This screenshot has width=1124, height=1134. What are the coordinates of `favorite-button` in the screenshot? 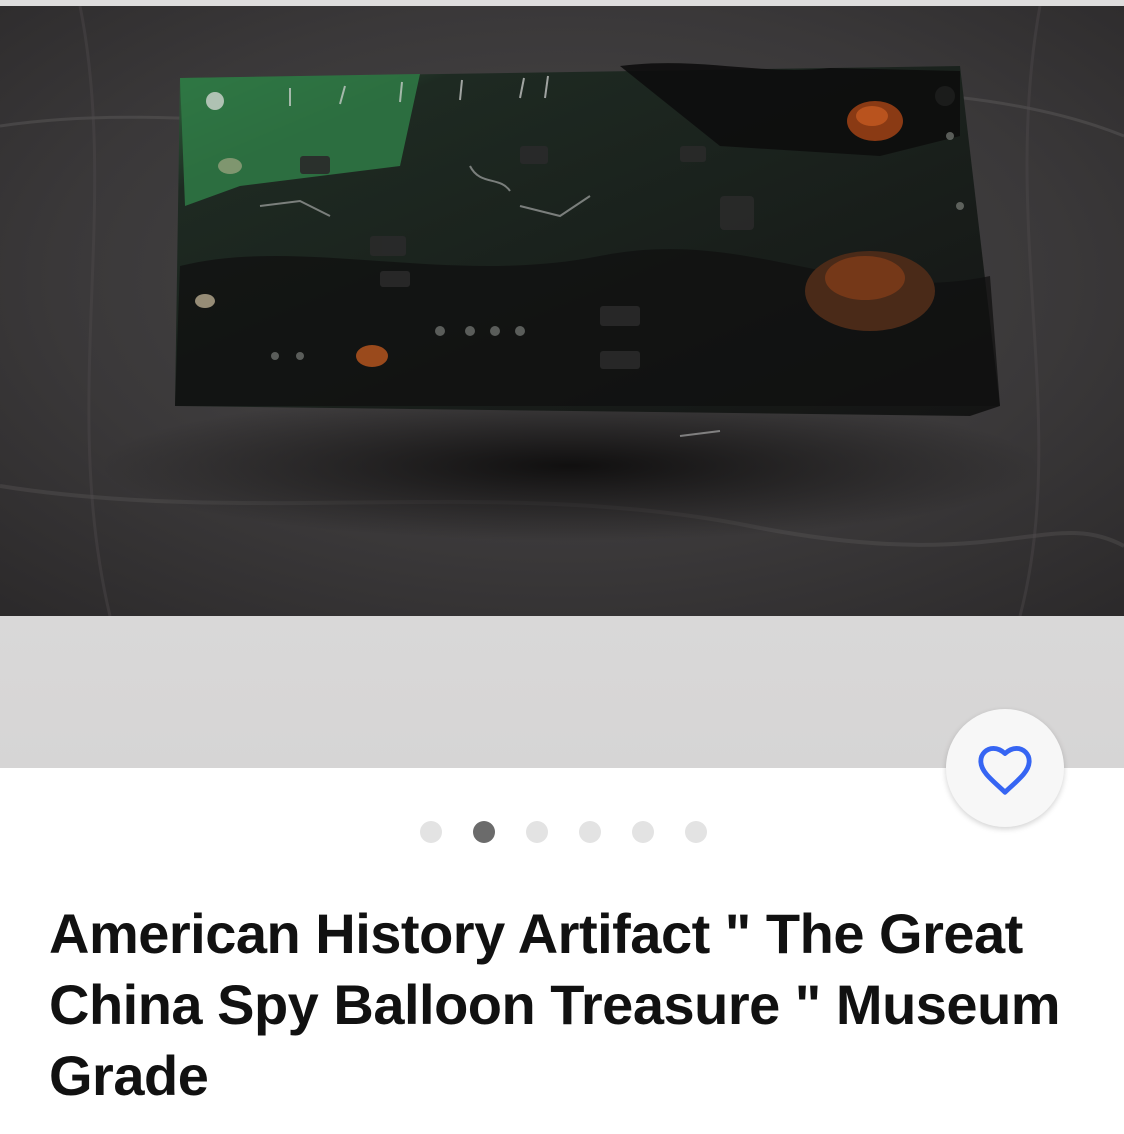 It's located at (1005, 768).